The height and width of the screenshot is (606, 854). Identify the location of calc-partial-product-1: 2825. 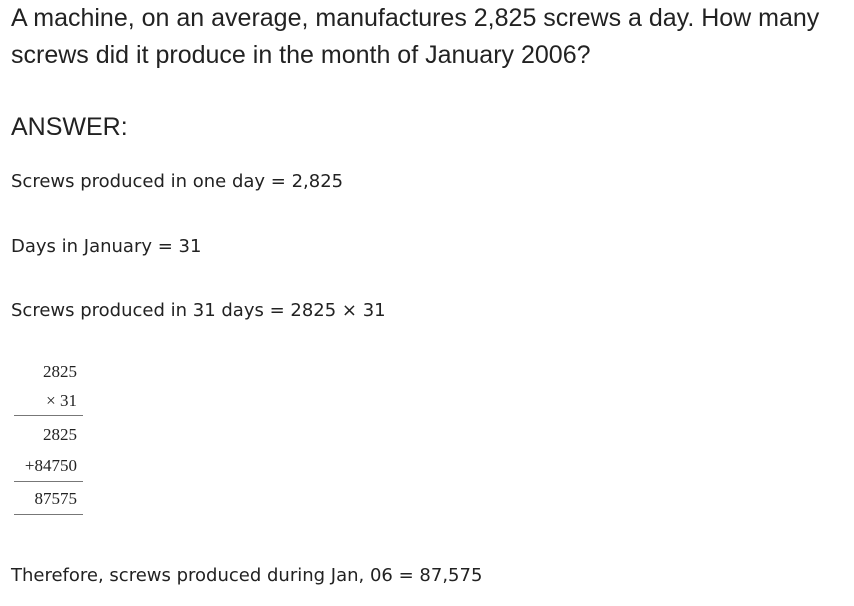
(60, 434).